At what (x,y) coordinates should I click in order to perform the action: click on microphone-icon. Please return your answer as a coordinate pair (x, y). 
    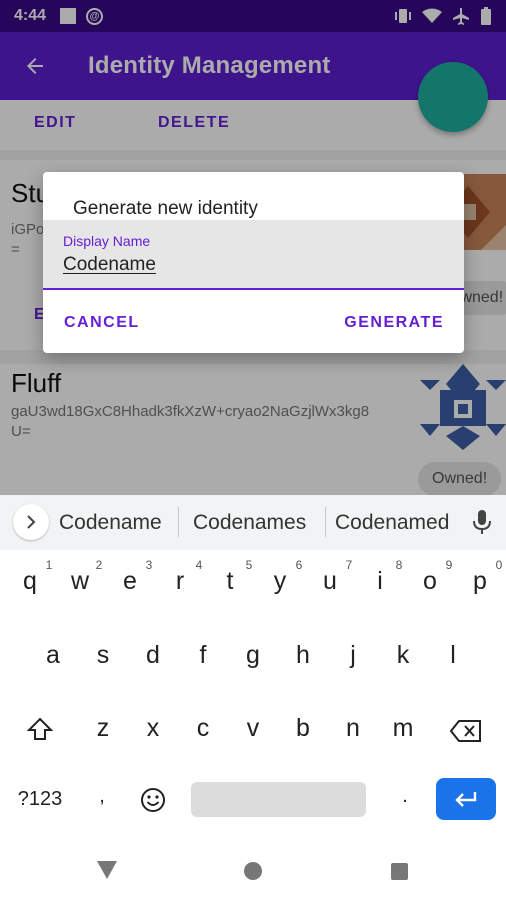
    Looking at the image, I should click on (482, 522).